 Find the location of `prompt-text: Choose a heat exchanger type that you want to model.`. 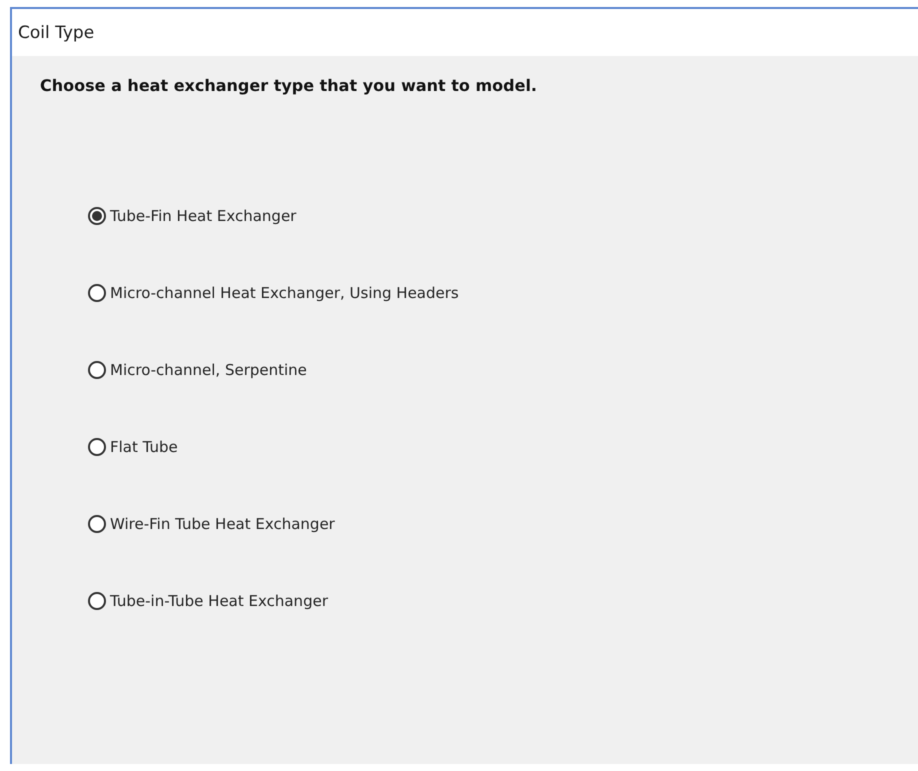

prompt-text: Choose a heat exchanger type that you want to model. is located at coordinates (289, 85).